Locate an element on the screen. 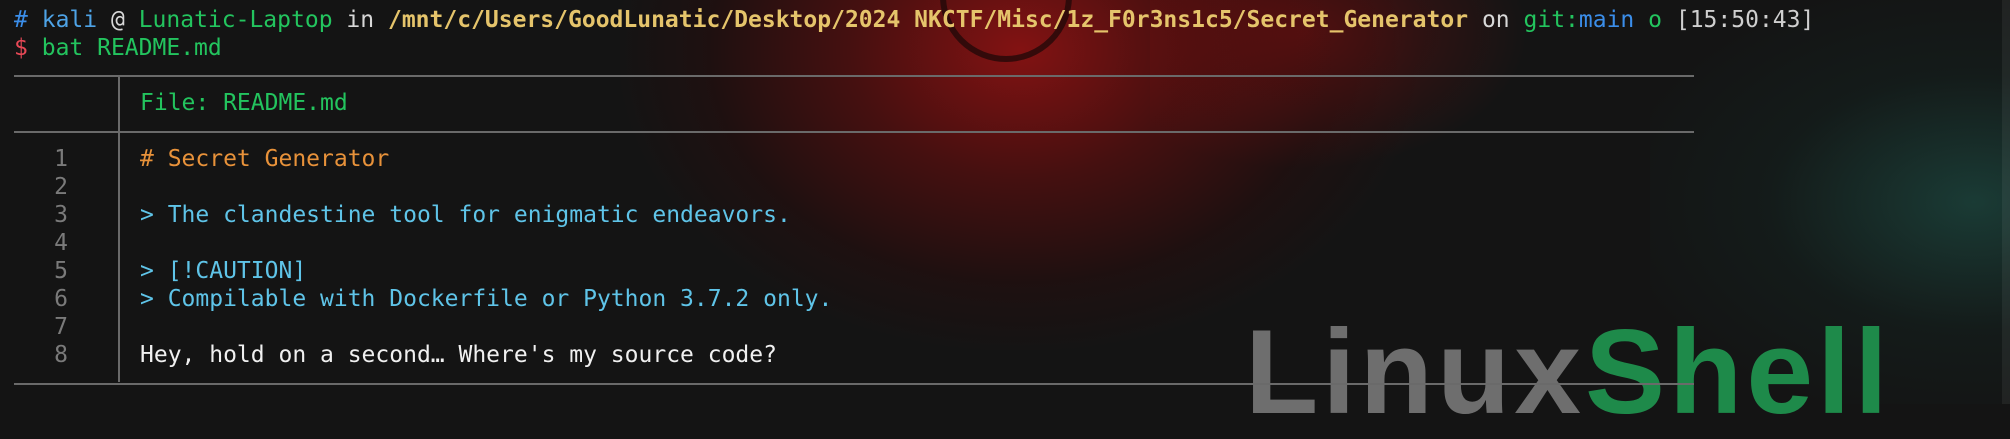 The height and width of the screenshot is (439, 2010). prompt-user: kali is located at coordinates (69, 20).